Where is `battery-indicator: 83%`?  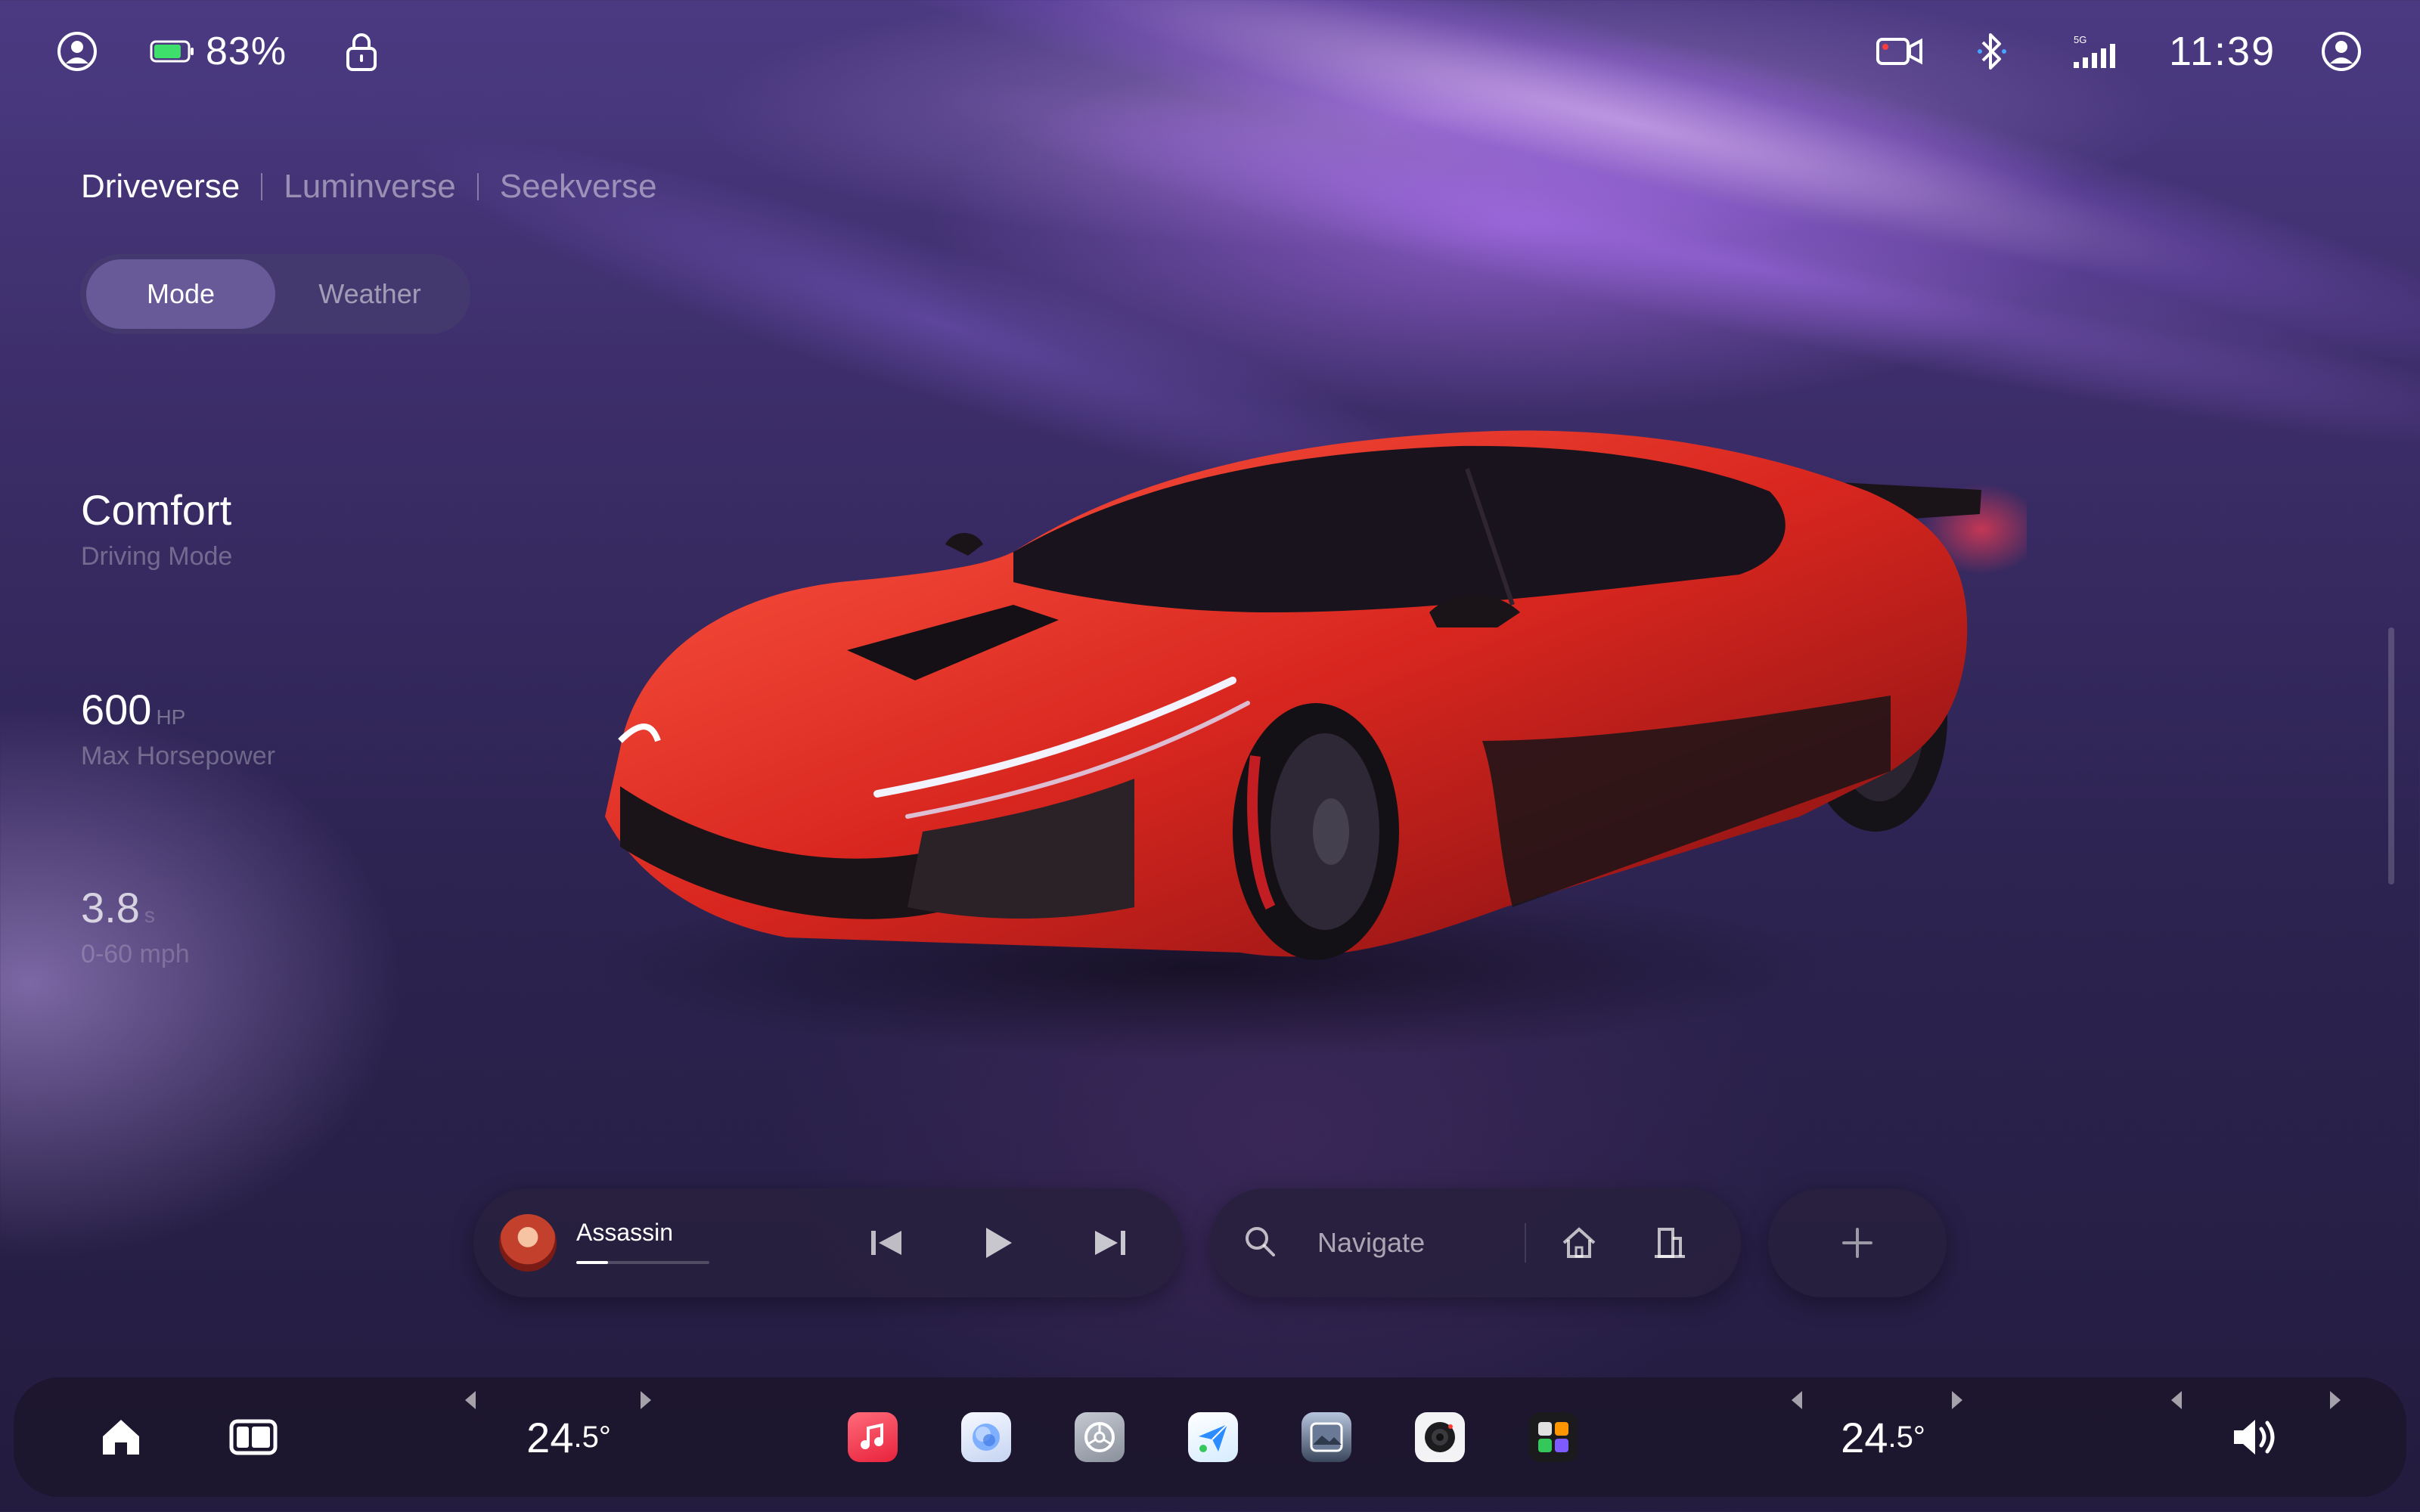
battery-indicator: 83% is located at coordinates (218, 52).